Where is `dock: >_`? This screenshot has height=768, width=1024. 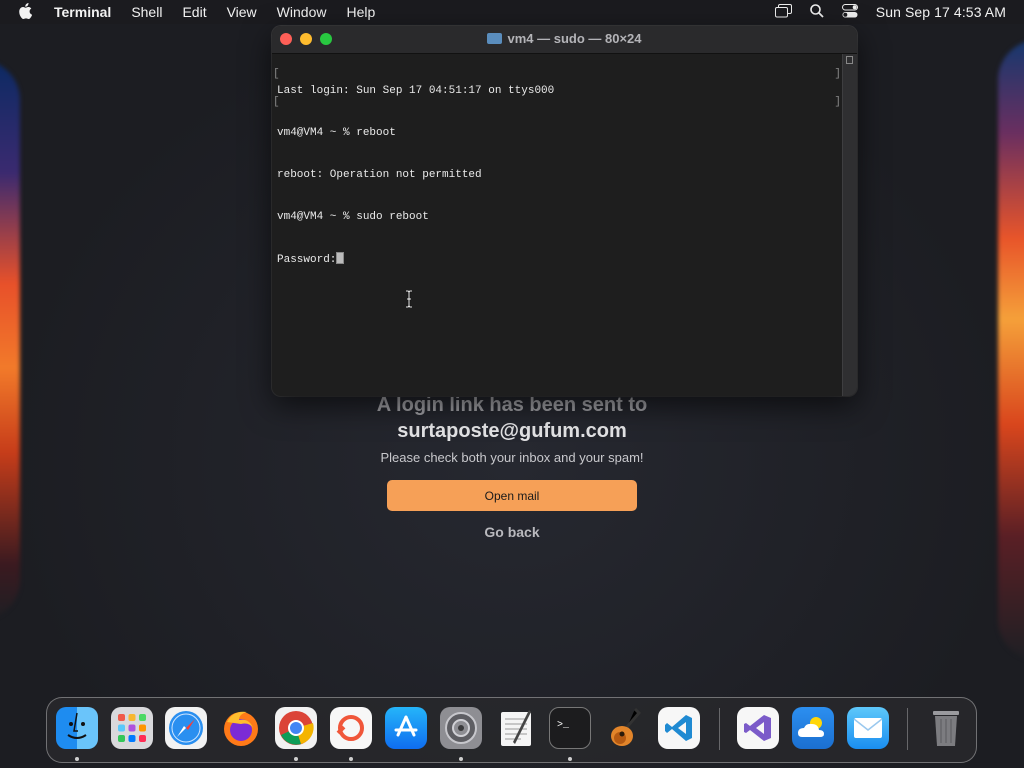 dock: >_ is located at coordinates (511, 730).